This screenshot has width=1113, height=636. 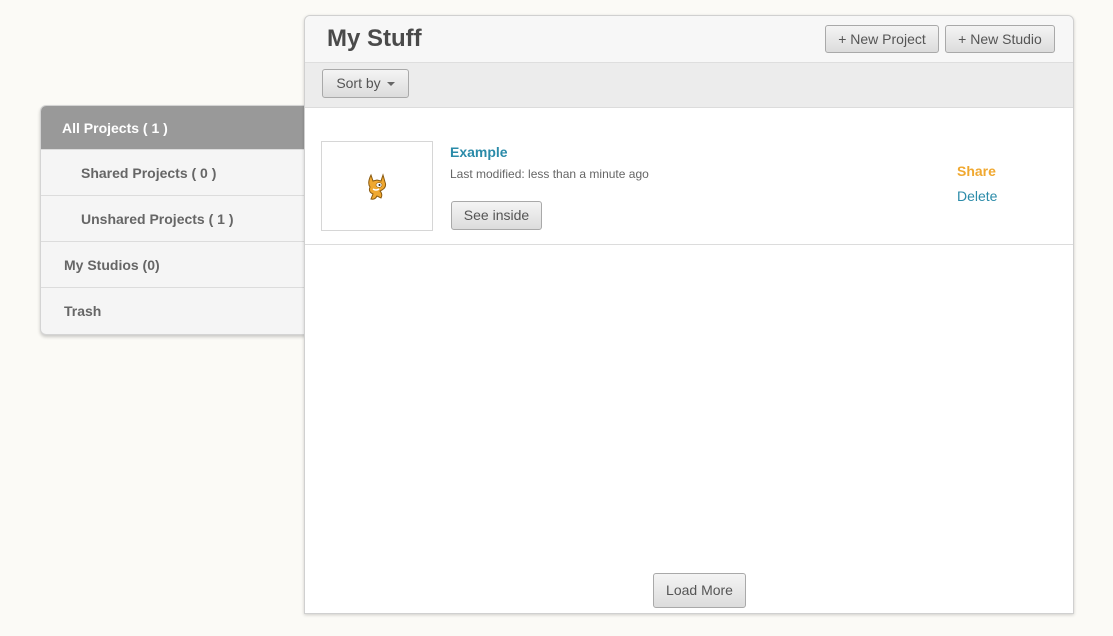 I want to click on sidebar-item-all-projects: All Projects ( 1 ), so click(x=173, y=128).